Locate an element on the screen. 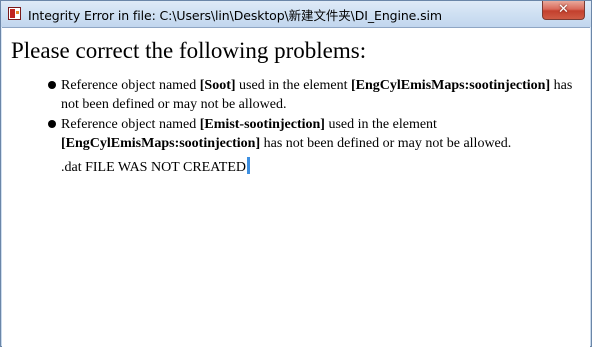 Image resolution: width=592 pixels, height=347 pixels. problem-object: [Soot] is located at coordinates (217, 85).